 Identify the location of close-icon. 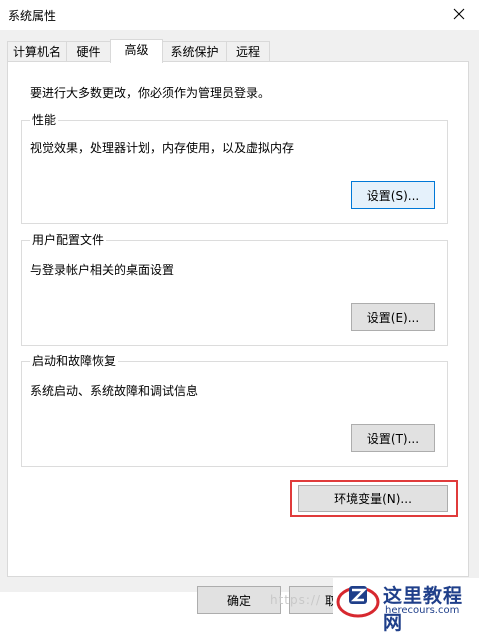
(459, 14).